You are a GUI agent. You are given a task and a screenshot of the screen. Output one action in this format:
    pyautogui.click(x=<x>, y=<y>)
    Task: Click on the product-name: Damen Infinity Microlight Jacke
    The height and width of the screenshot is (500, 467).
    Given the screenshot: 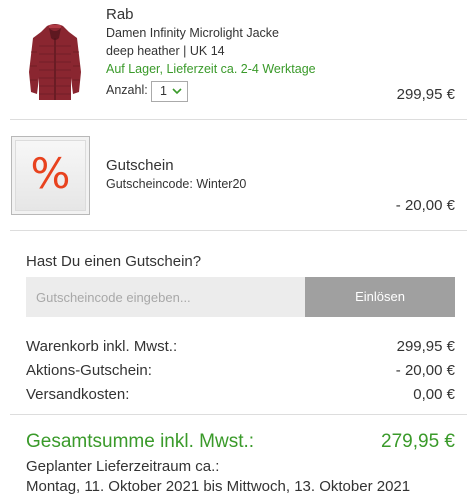 What is the action you would take?
    pyautogui.click(x=192, y=33)
    